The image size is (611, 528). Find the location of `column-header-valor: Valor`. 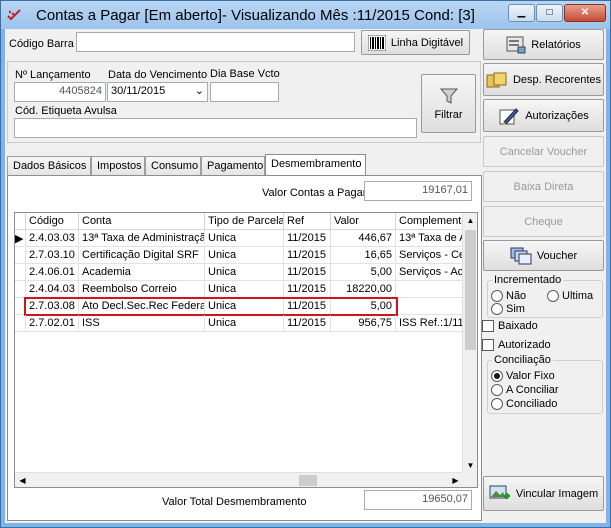

column-header-valor: Valor is located at coordinates (363, 221).